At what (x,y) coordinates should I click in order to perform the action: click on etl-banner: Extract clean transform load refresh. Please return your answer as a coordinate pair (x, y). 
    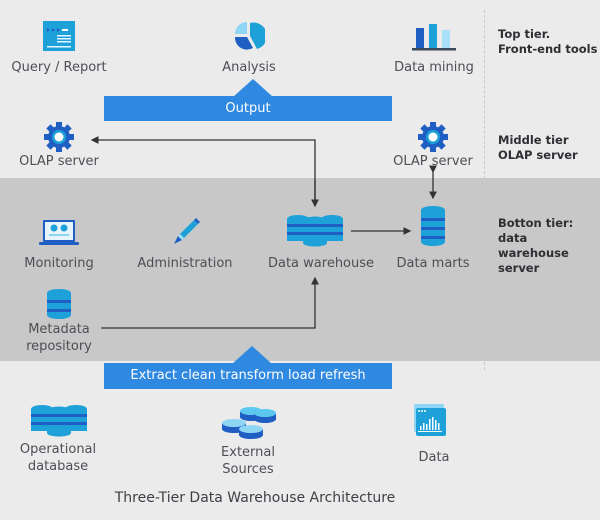
    Looking at the image, I should click on (248, 376).